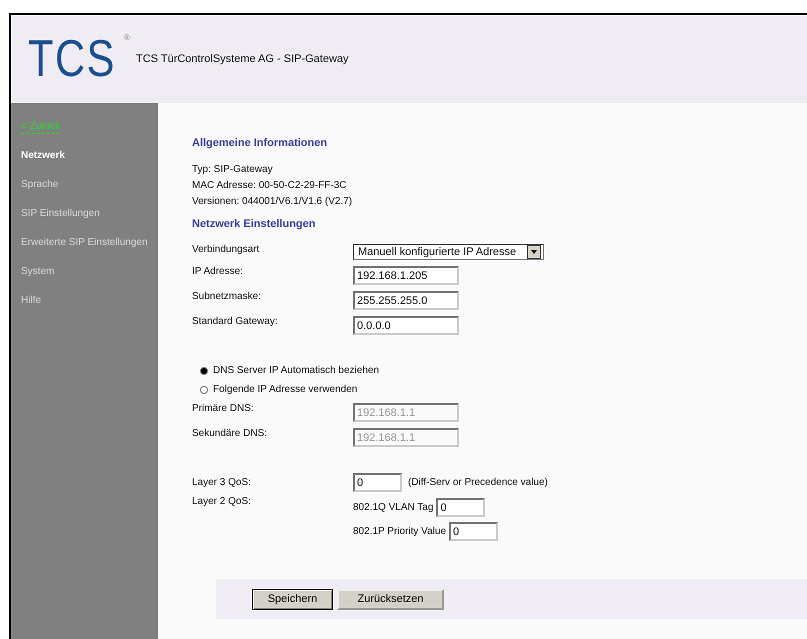 This screenshot has width=807, height=639. What do you see at coordinates (406, 300) in the screenshot?
I see `text-field: 255.255.255.0` at bounding box center [406, 300].